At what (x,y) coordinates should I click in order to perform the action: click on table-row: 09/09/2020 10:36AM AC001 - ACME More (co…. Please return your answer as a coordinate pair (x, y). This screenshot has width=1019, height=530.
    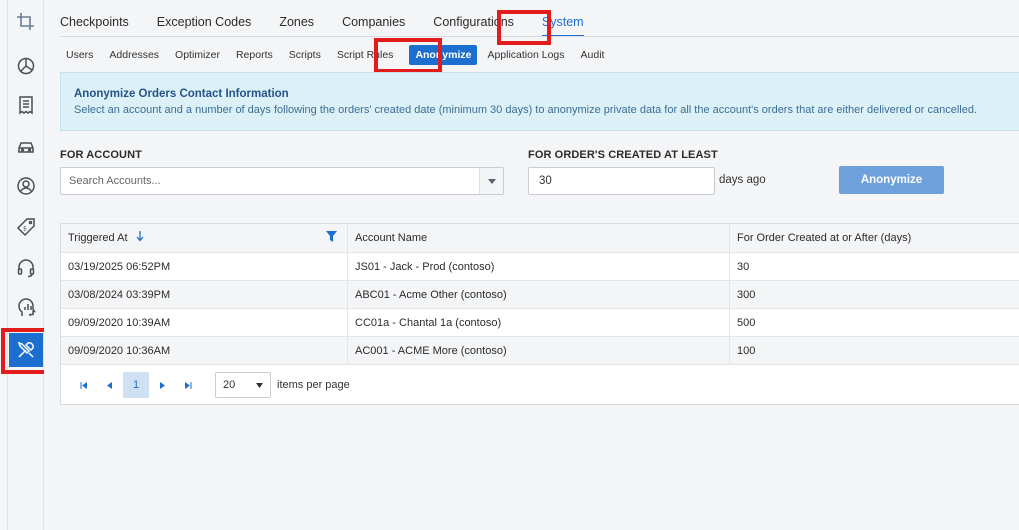
    Looking at the image, I should click on (540, 351).